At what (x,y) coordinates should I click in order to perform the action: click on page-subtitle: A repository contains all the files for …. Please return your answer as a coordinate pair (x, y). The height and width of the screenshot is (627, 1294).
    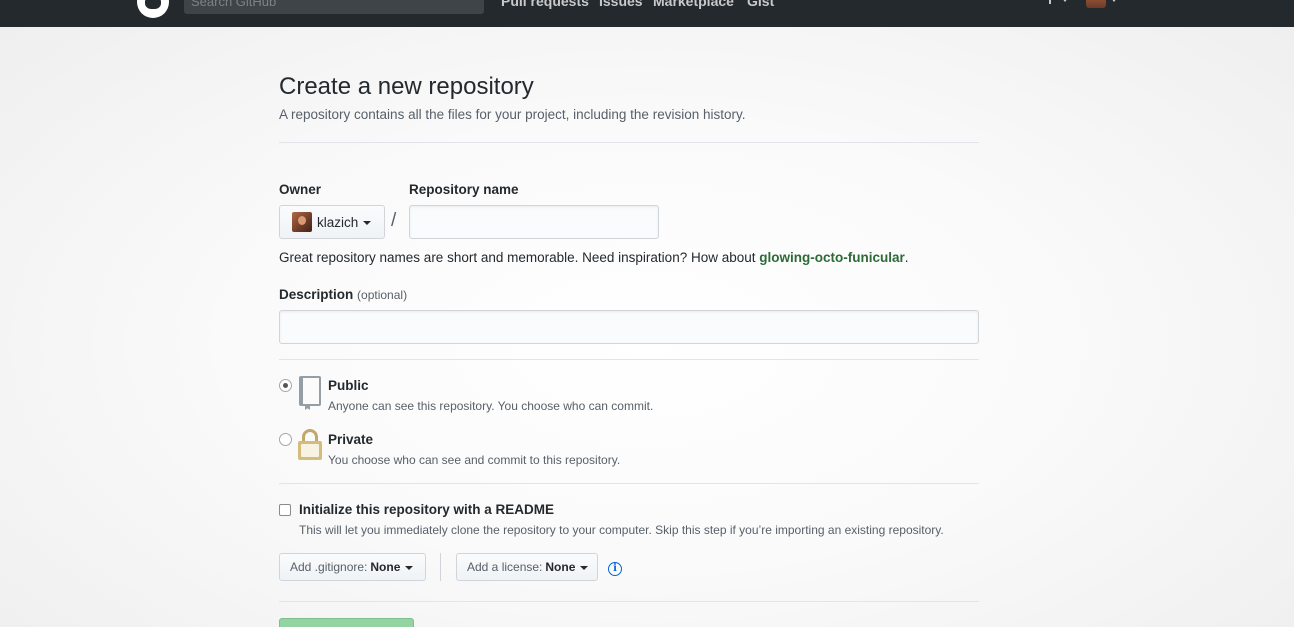
    Looking at the image, I should click on (512, 114).